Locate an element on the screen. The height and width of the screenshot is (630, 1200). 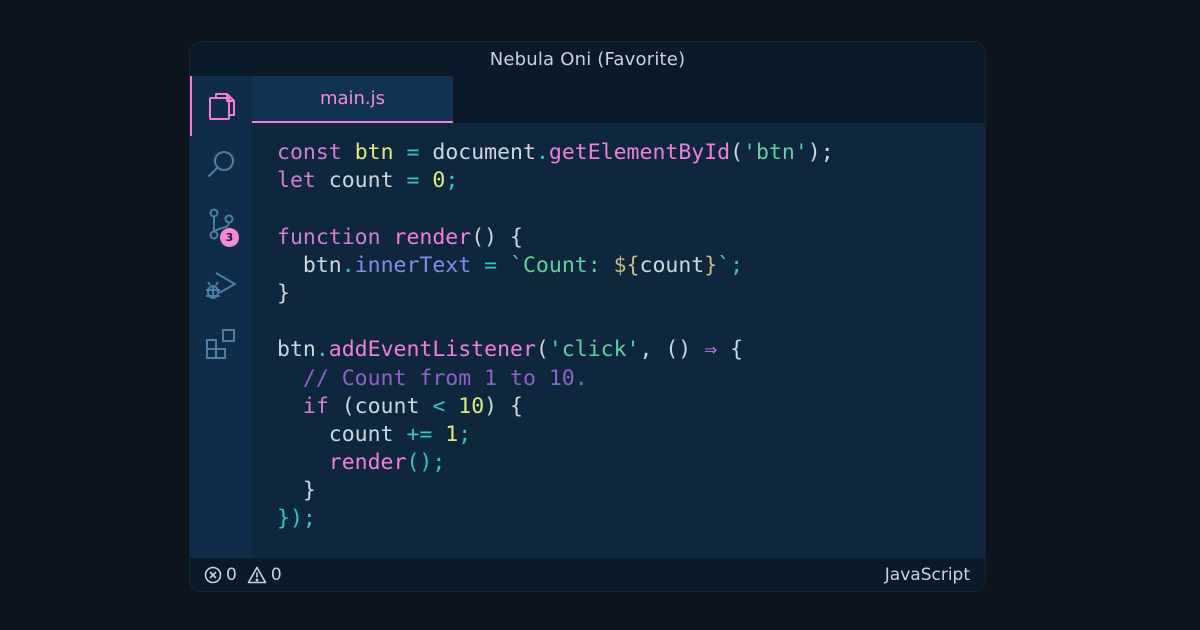
code-token: innerText is located at coordinates (413, 265).